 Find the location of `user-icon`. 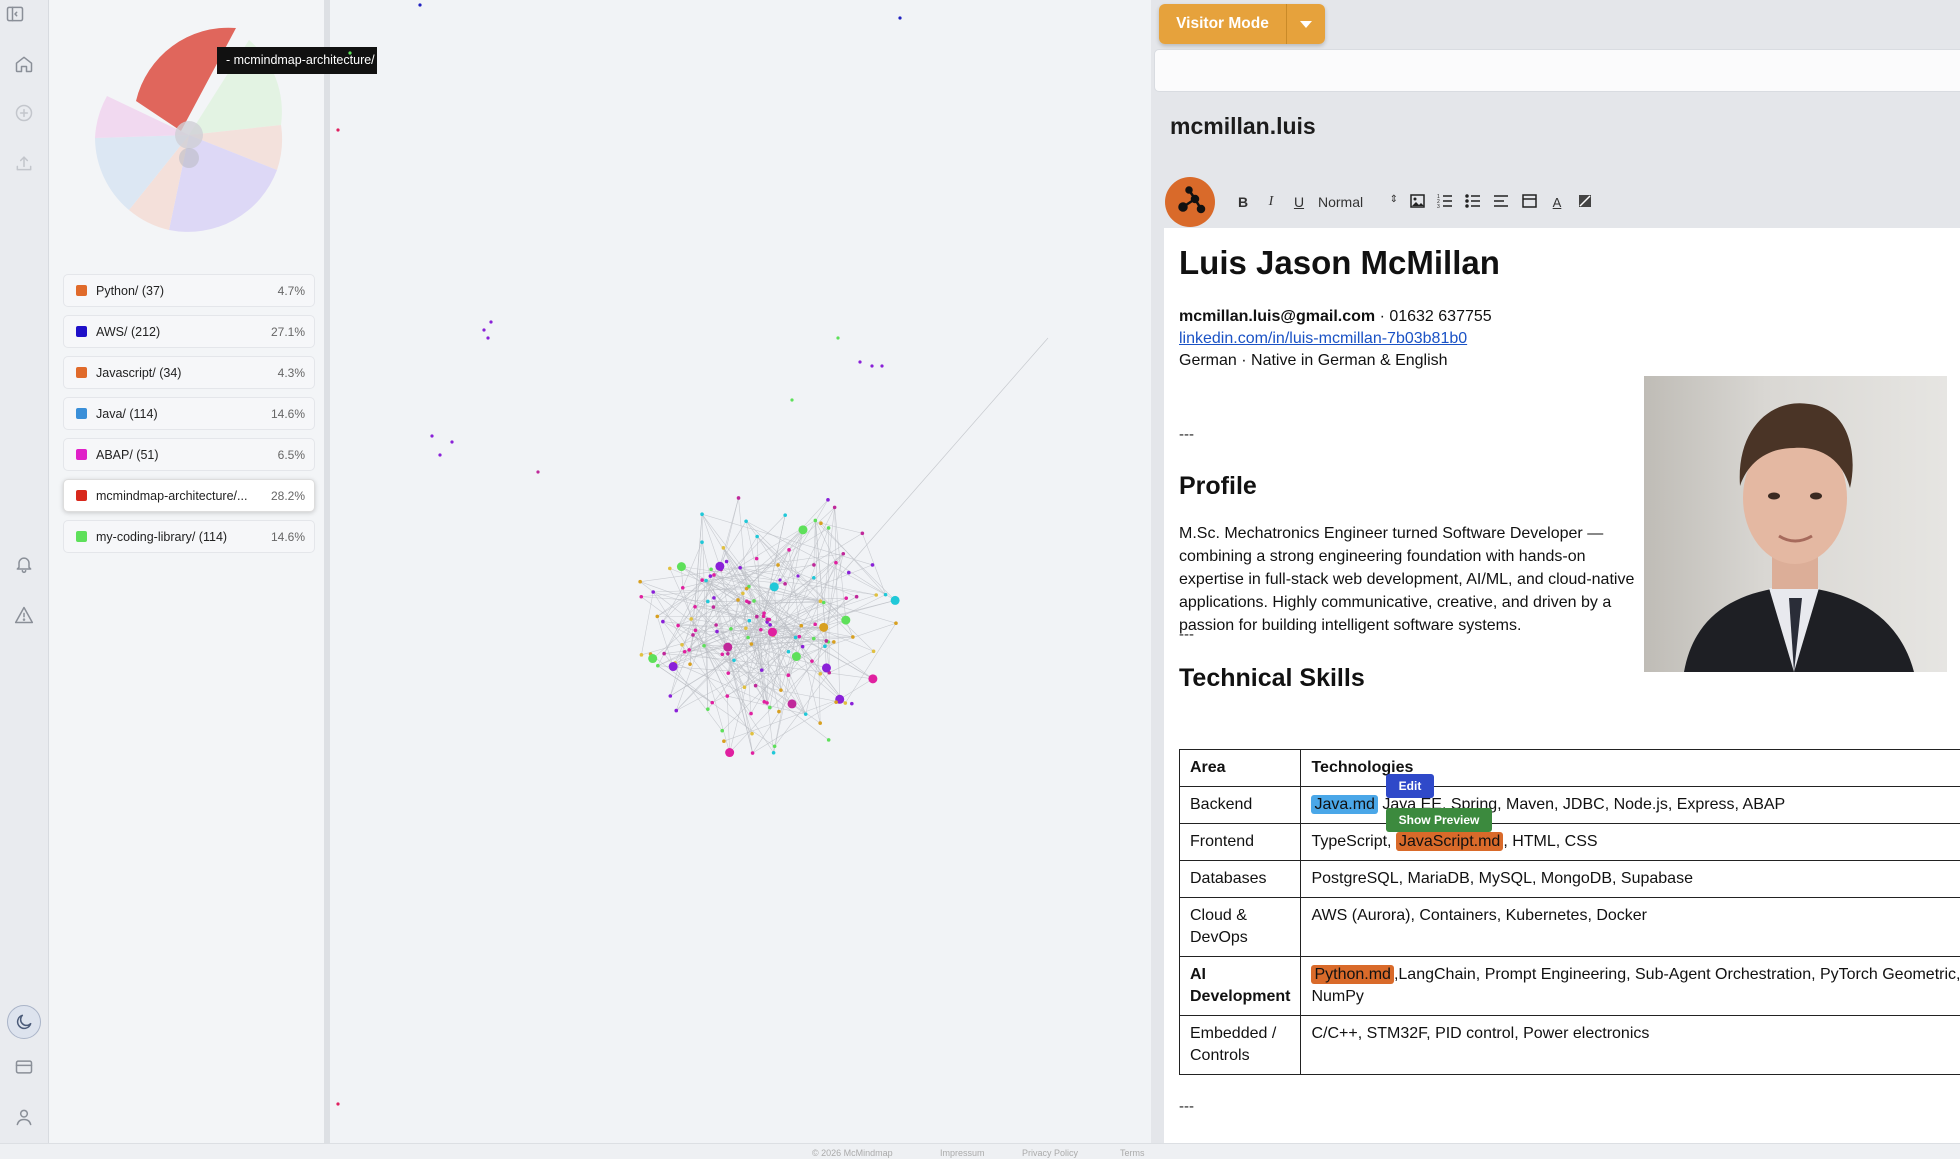

user-icon is located at coordinates (24, 1117).